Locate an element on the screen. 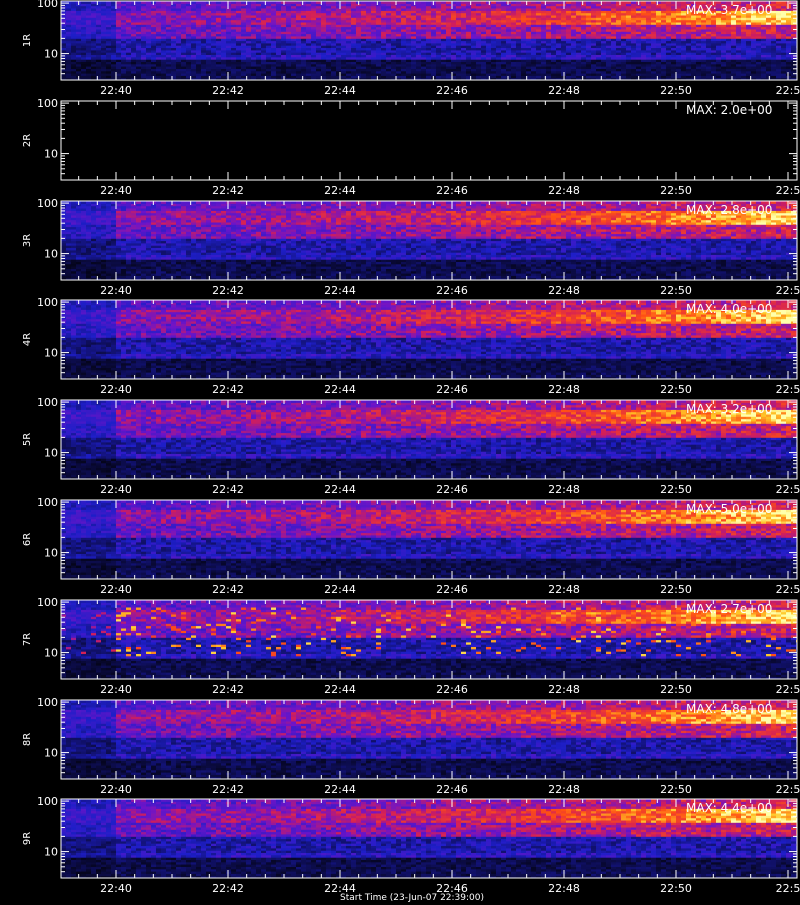 This screenshot has width=800, height=905. max-annotation: MAX: 4.0e+00 is located at coordinates (729, 309).